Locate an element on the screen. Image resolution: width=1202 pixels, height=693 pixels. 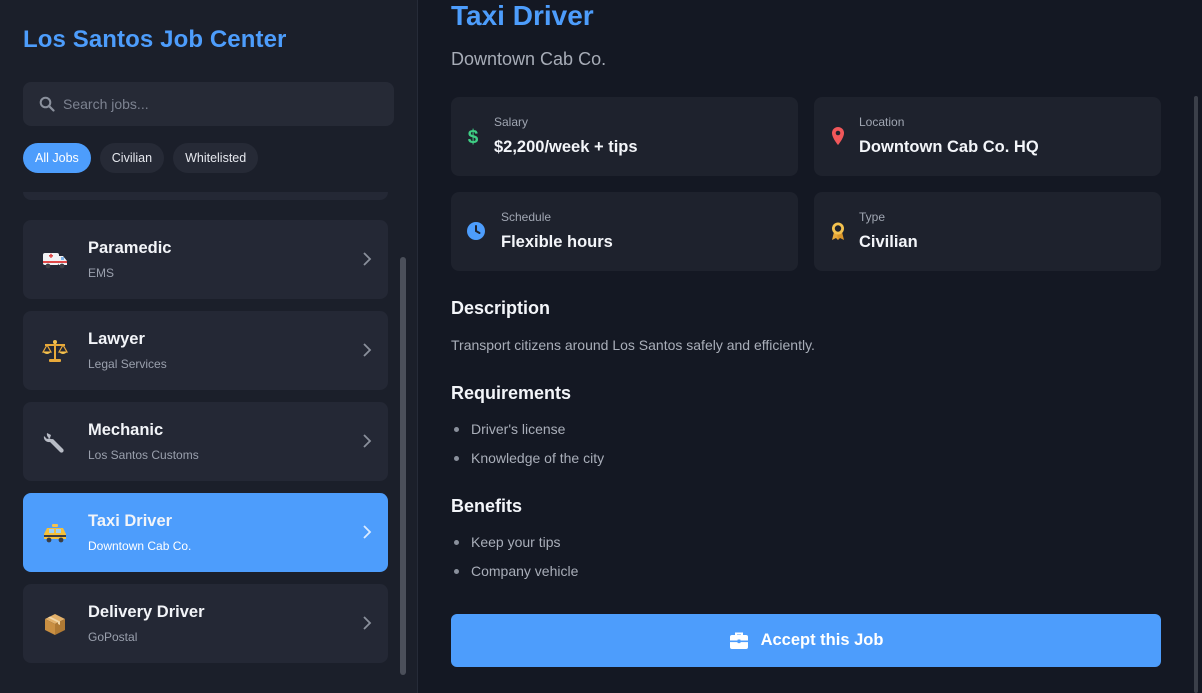
location-value: Downtown Cab Co. HQ is located at coordinates (949, 147).